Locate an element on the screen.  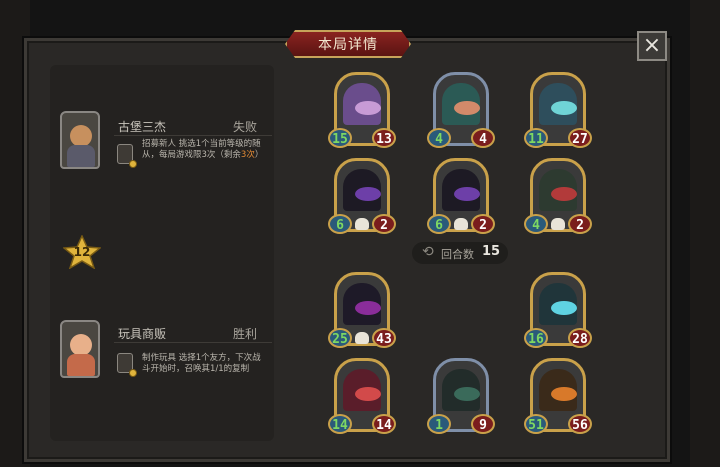
turn-label: 回合数 is located at coordinates (457, 254).